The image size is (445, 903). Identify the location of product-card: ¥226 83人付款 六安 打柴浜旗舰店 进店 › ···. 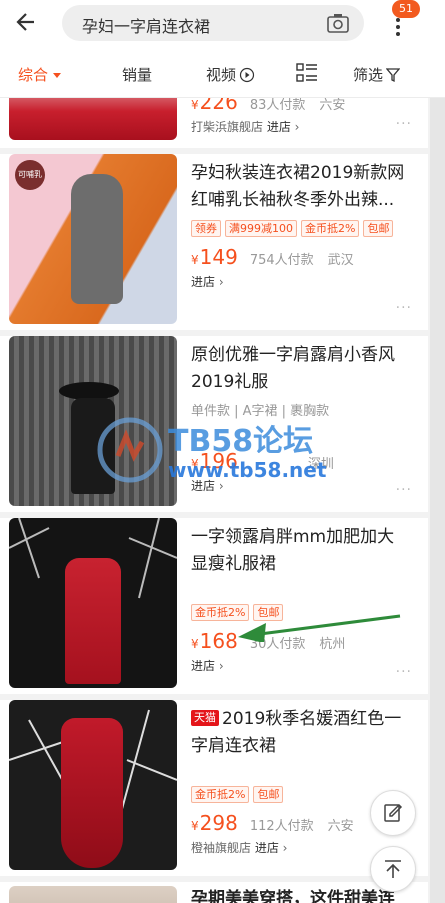
(214, 123).